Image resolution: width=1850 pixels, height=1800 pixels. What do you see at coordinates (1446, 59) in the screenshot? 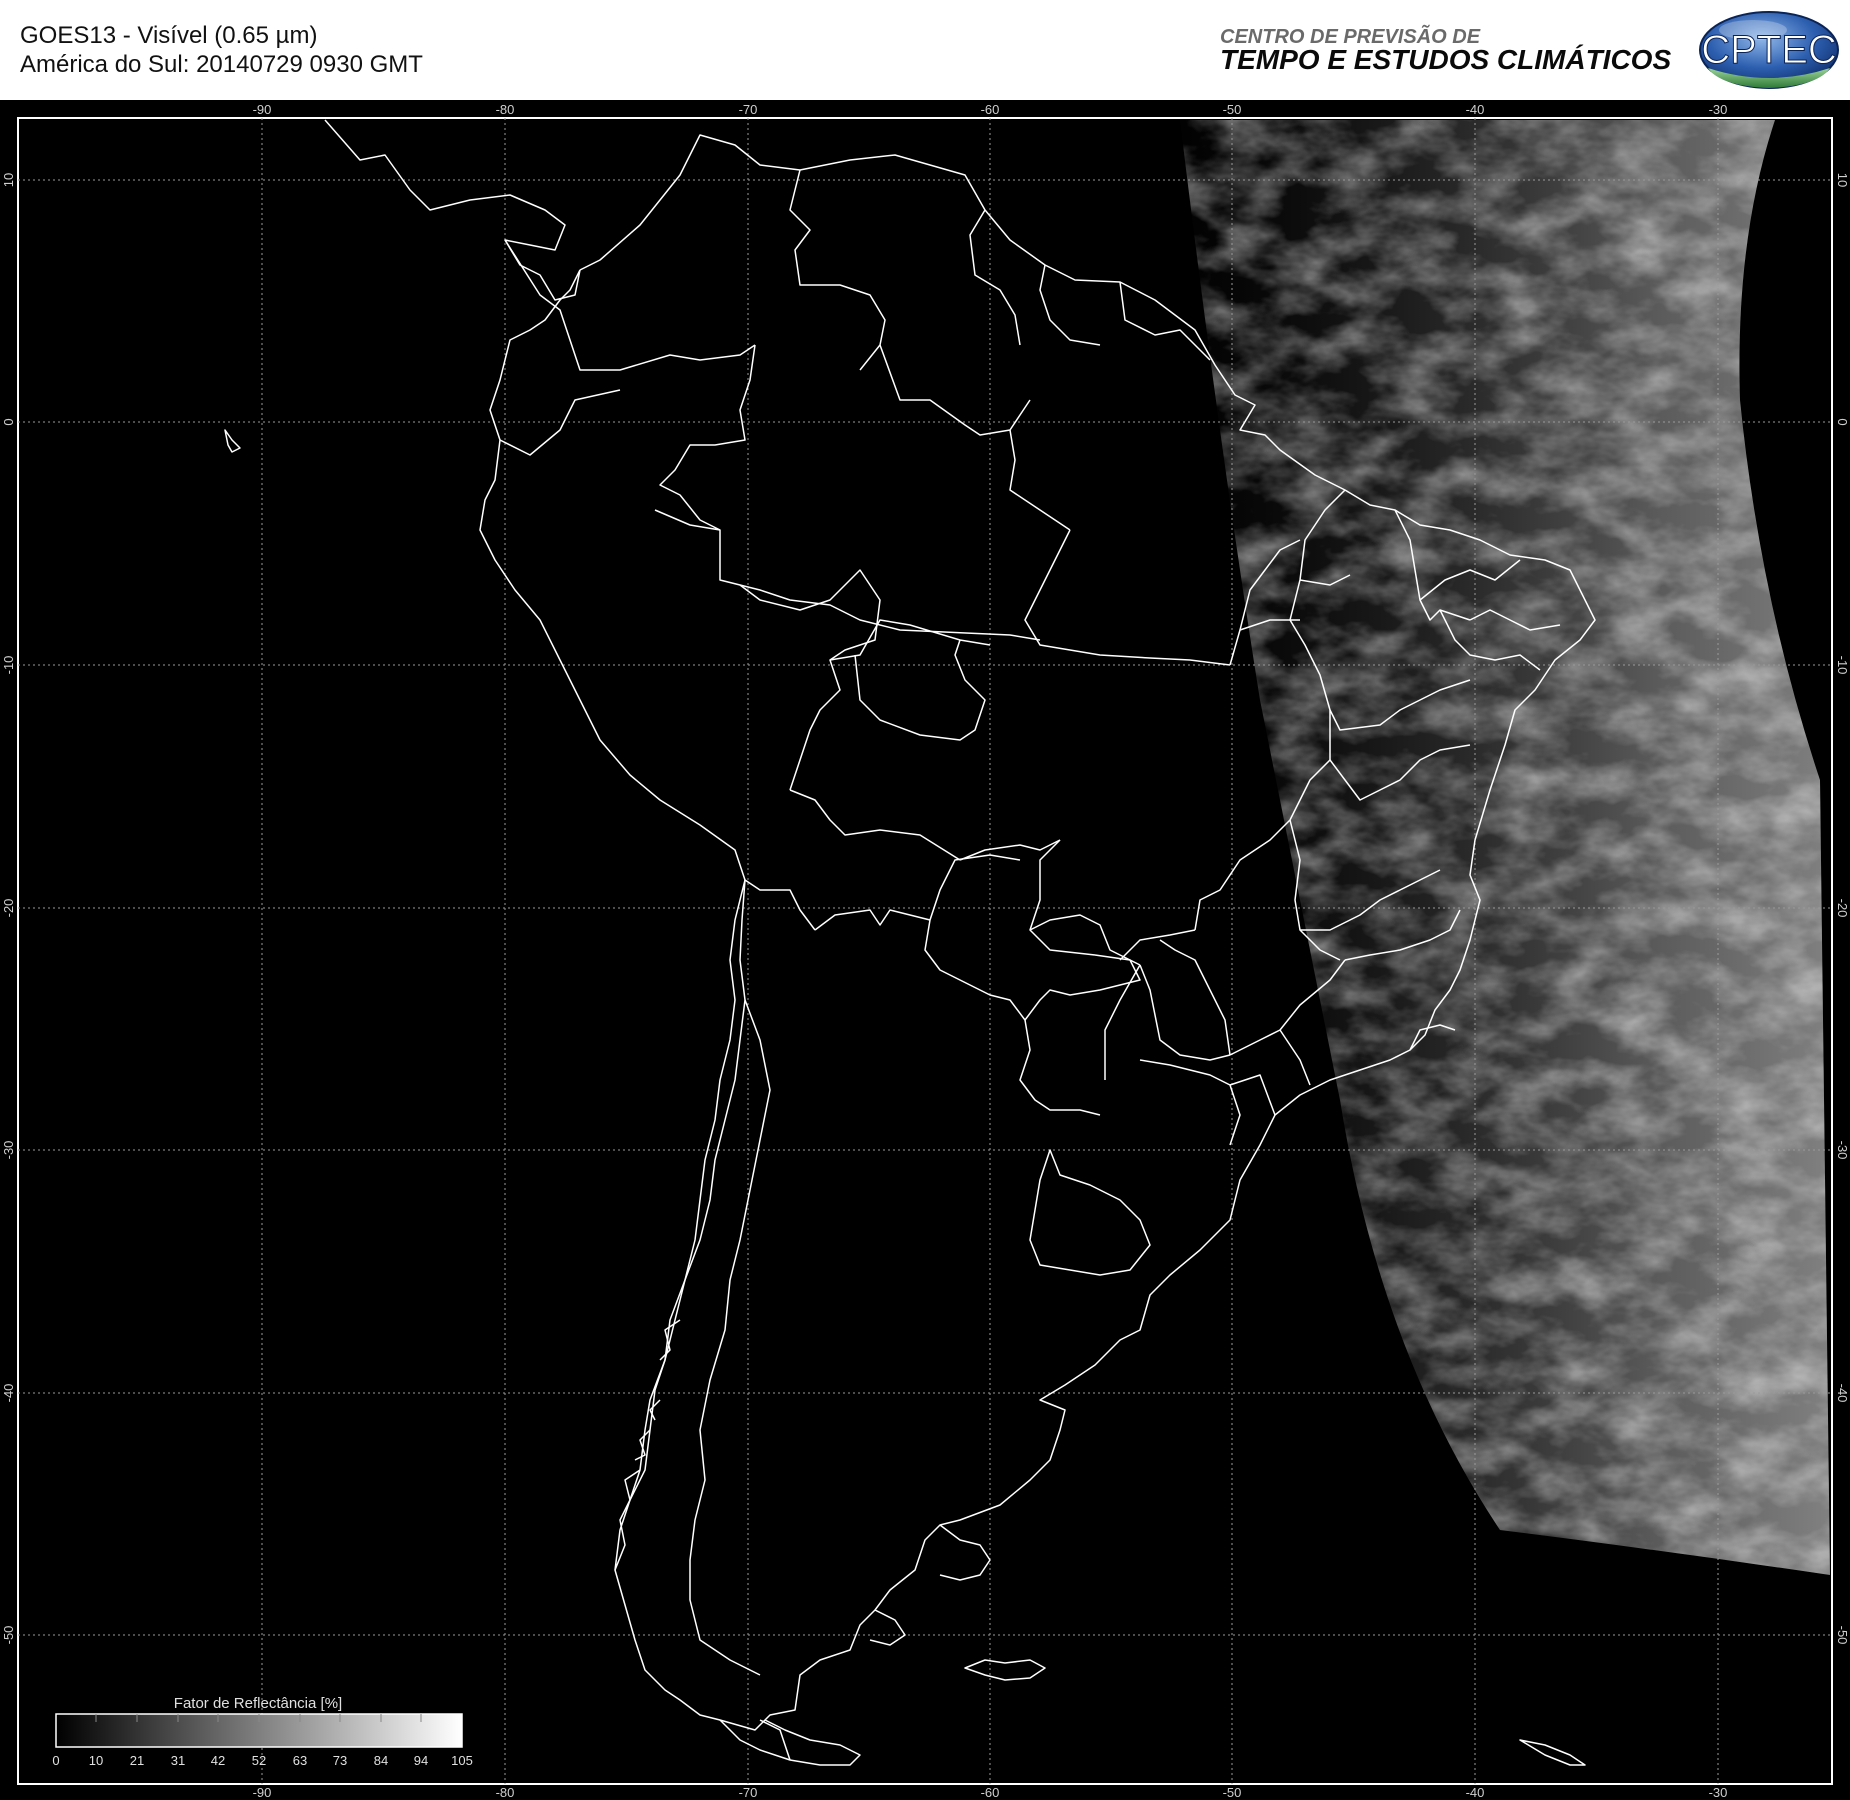
I see `organization-name-line2: TEMPO E ESTUDOS CLIMÁTICOS` at bounding box center [1446, 59].